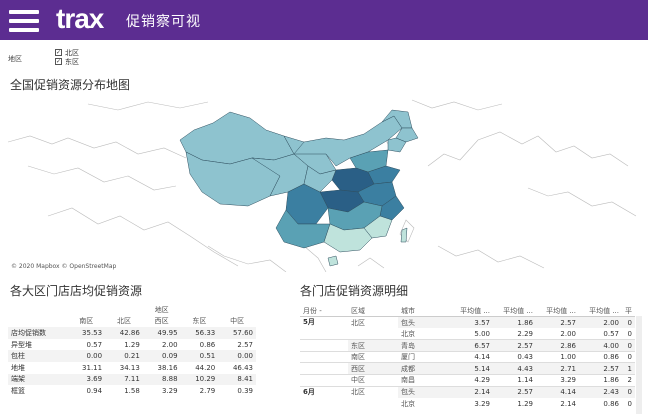 This screenshot has height=414, width=648. What do you see at coordinates (237, 138) in the screenshot?
I see `region-xinjiang` at bounding box center [237, 138].